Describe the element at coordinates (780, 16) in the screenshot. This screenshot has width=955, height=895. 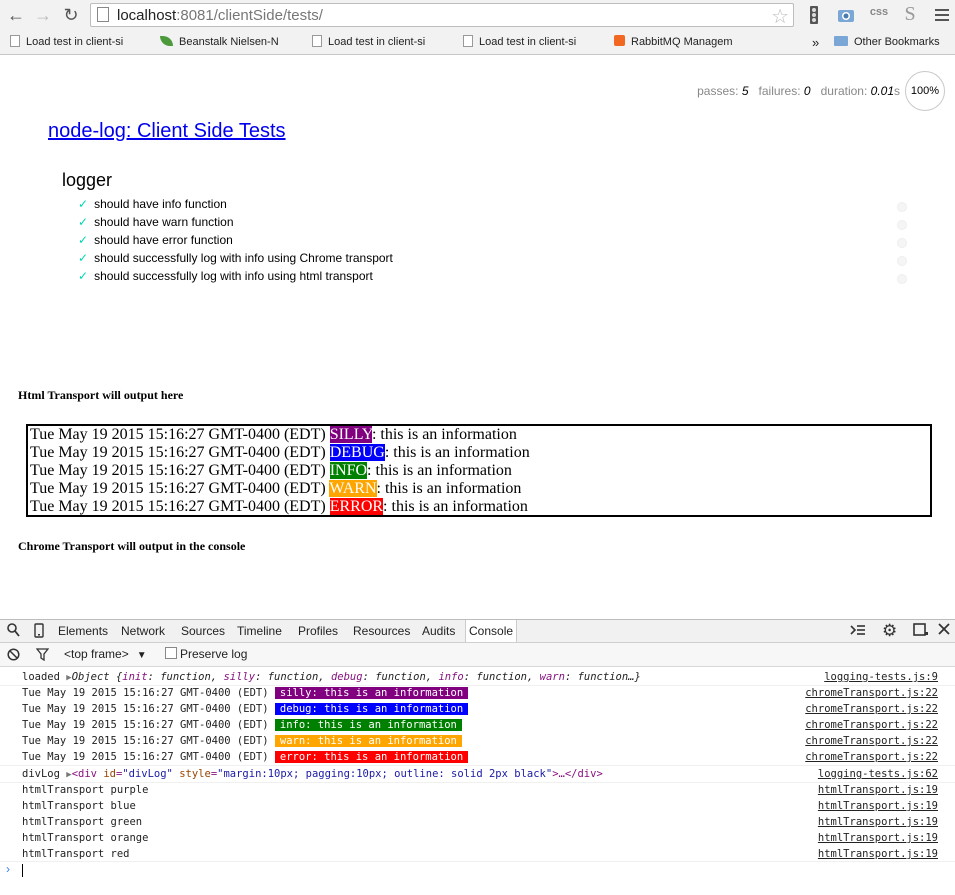
I see `bookmark-star-icon: ☆` at that location.